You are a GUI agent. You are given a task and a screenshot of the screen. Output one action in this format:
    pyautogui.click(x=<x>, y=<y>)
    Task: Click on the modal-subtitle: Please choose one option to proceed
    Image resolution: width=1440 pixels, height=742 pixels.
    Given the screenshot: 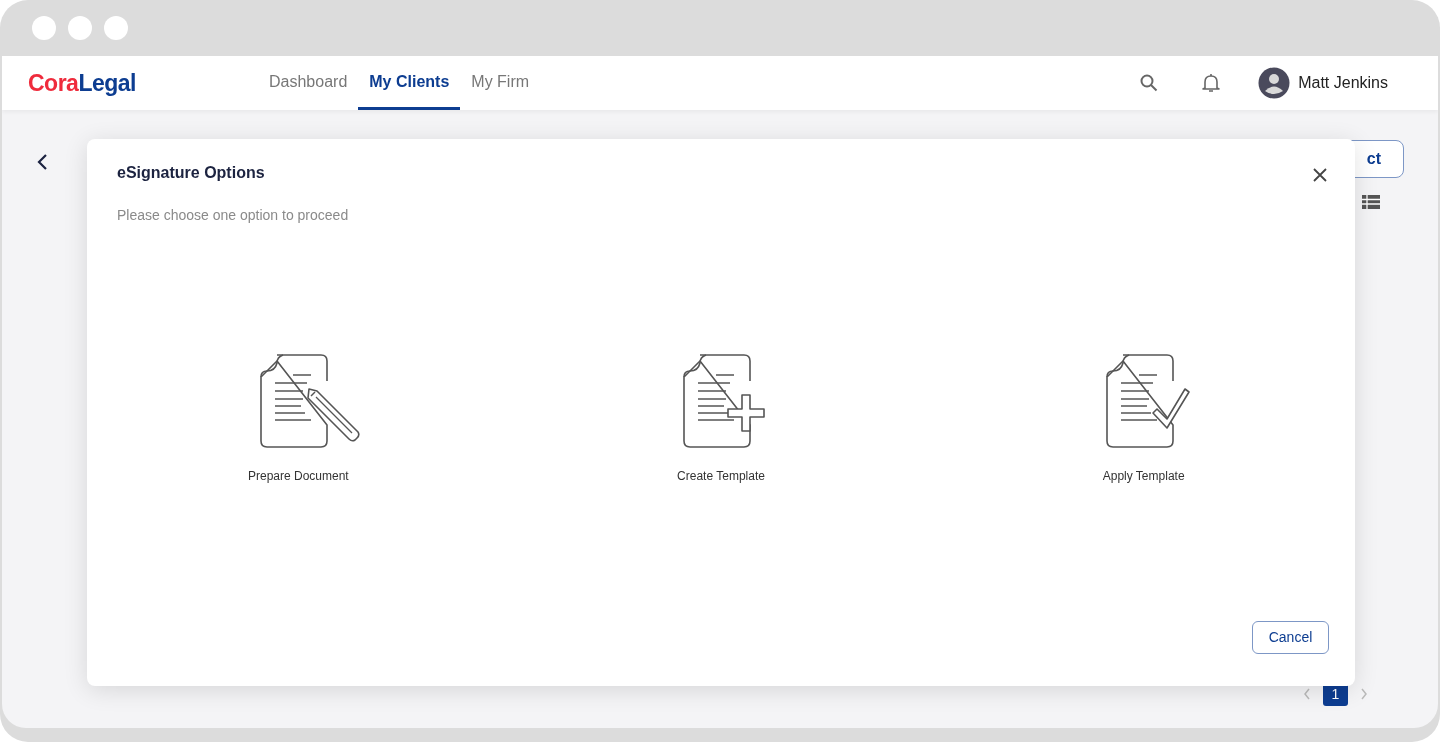 What is the action you would take?
    pyautogui.click(x=233, y=215)
    